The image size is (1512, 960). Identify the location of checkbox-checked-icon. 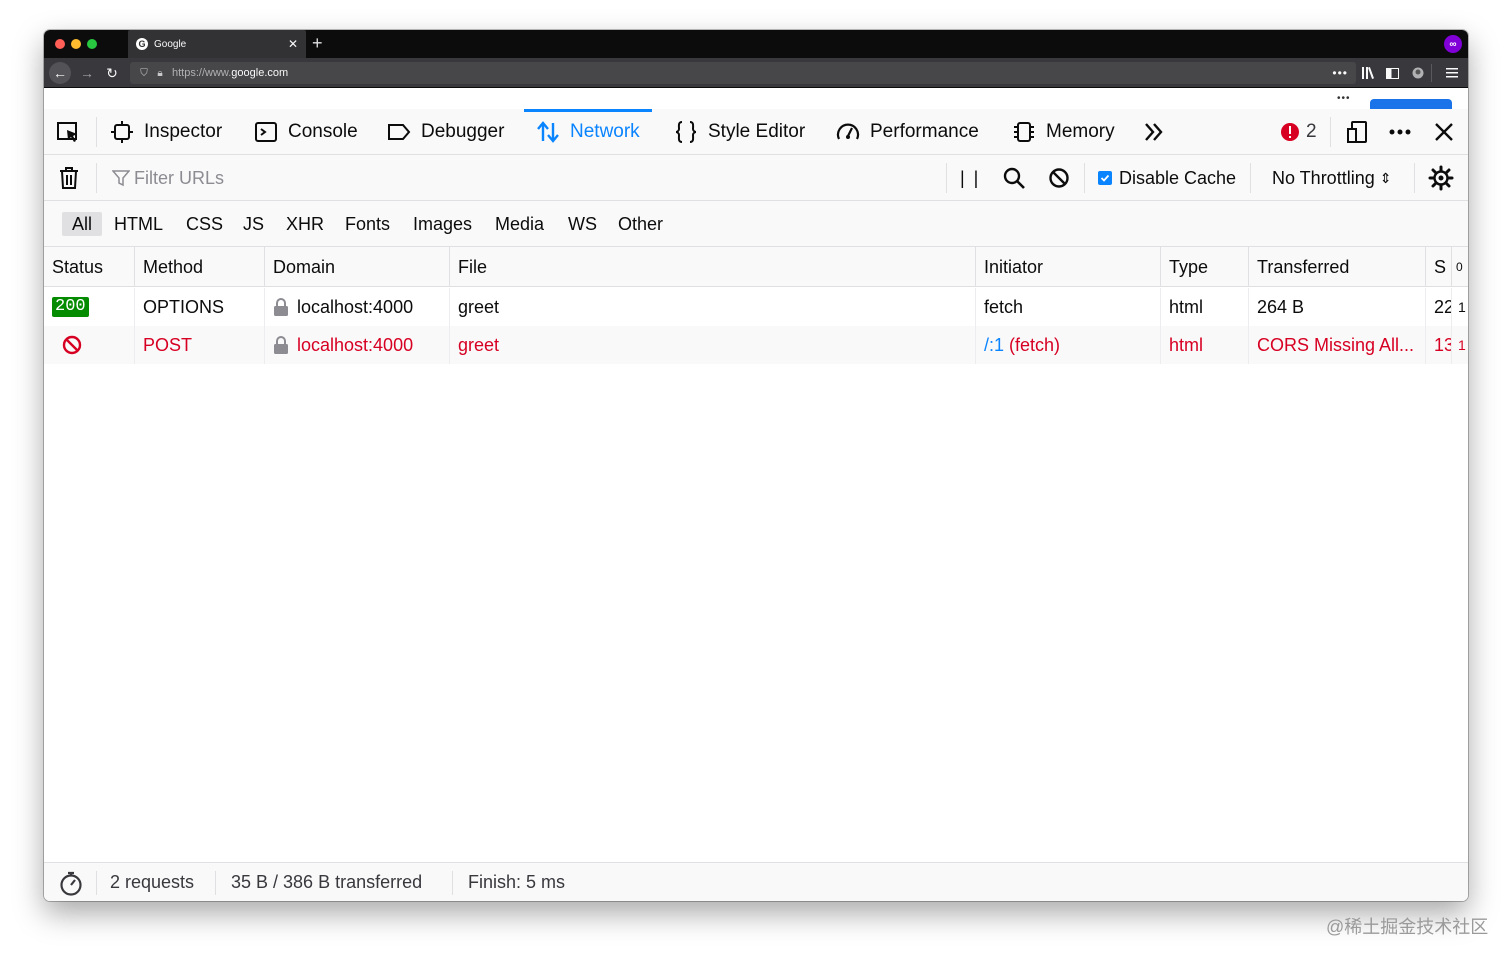
(1105, 178).